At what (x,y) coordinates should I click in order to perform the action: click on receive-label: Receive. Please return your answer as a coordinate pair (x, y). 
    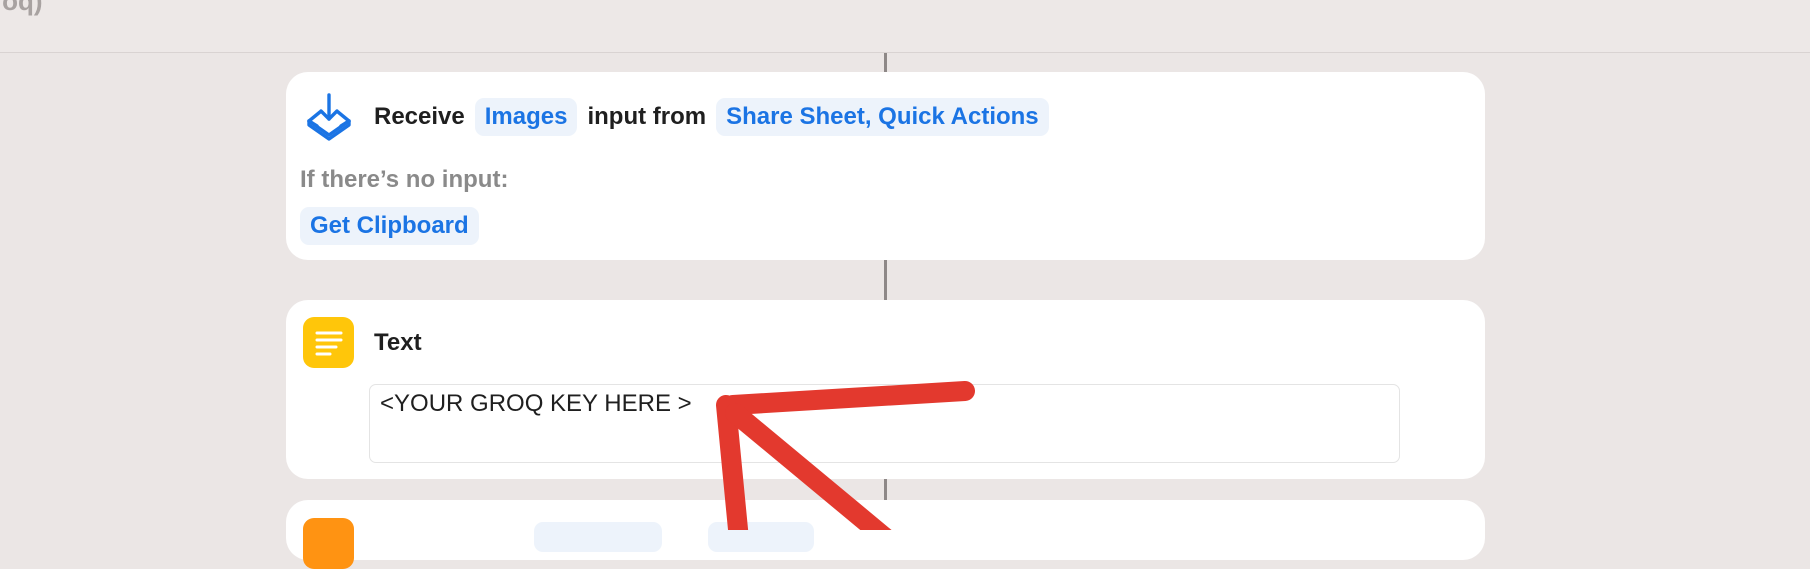
    Looking at the image, I should click on (419, 116).